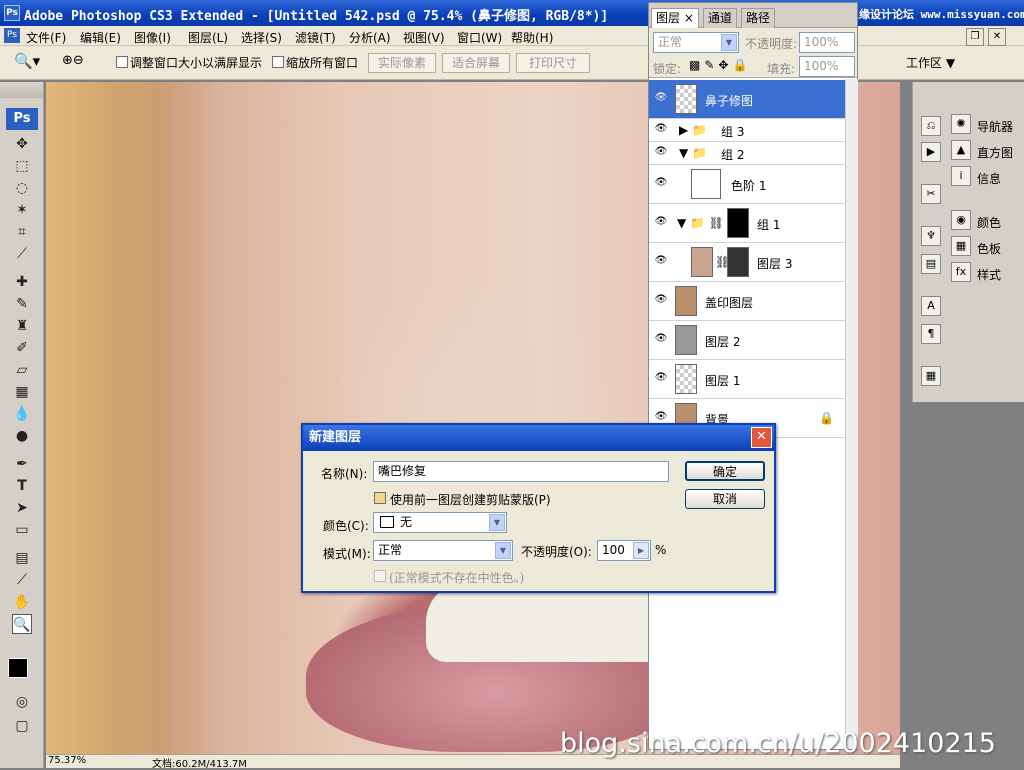 The width and height of the screenshot is (1024, 770). What do you see at coordinates (22, 119) in the screenshot?
I see `toolbox-logo: Ps` at bounding box center [22, 119].